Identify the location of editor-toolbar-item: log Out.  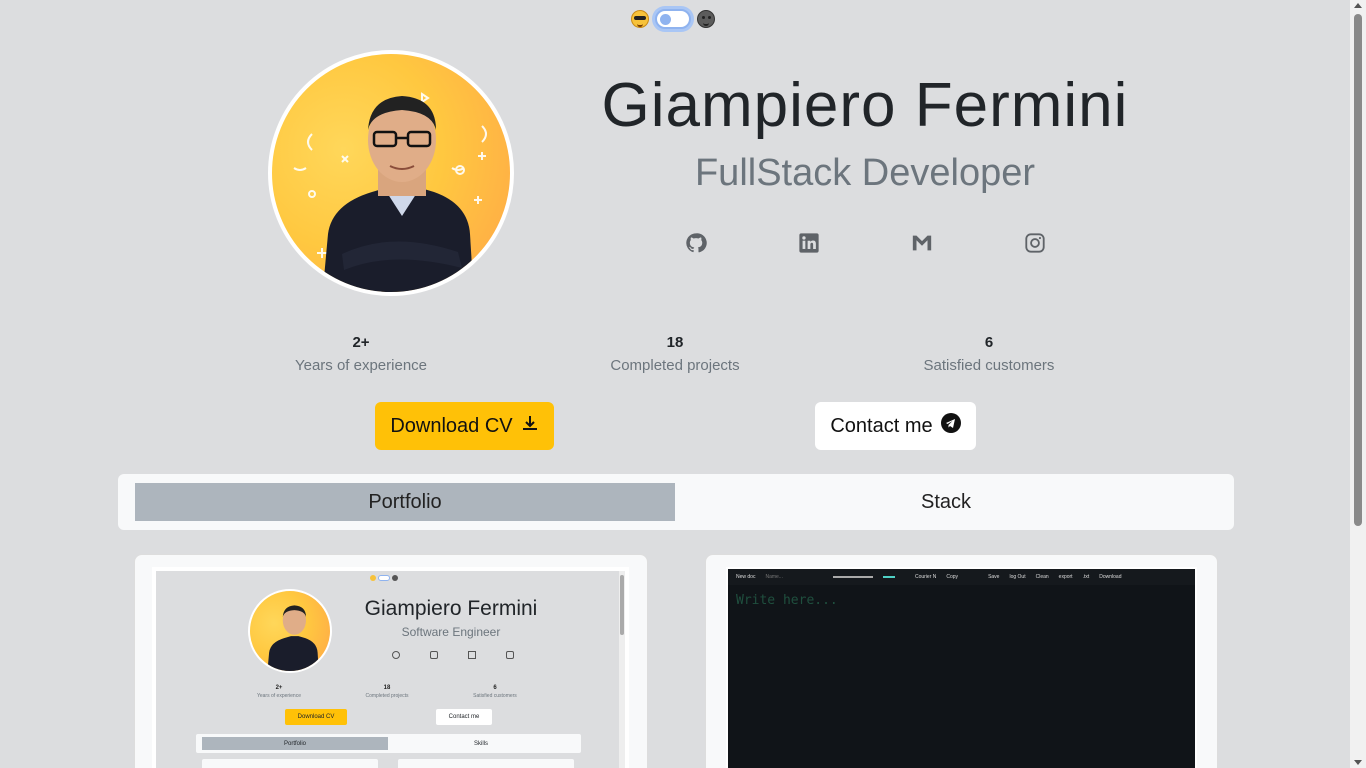
(1017, 577).